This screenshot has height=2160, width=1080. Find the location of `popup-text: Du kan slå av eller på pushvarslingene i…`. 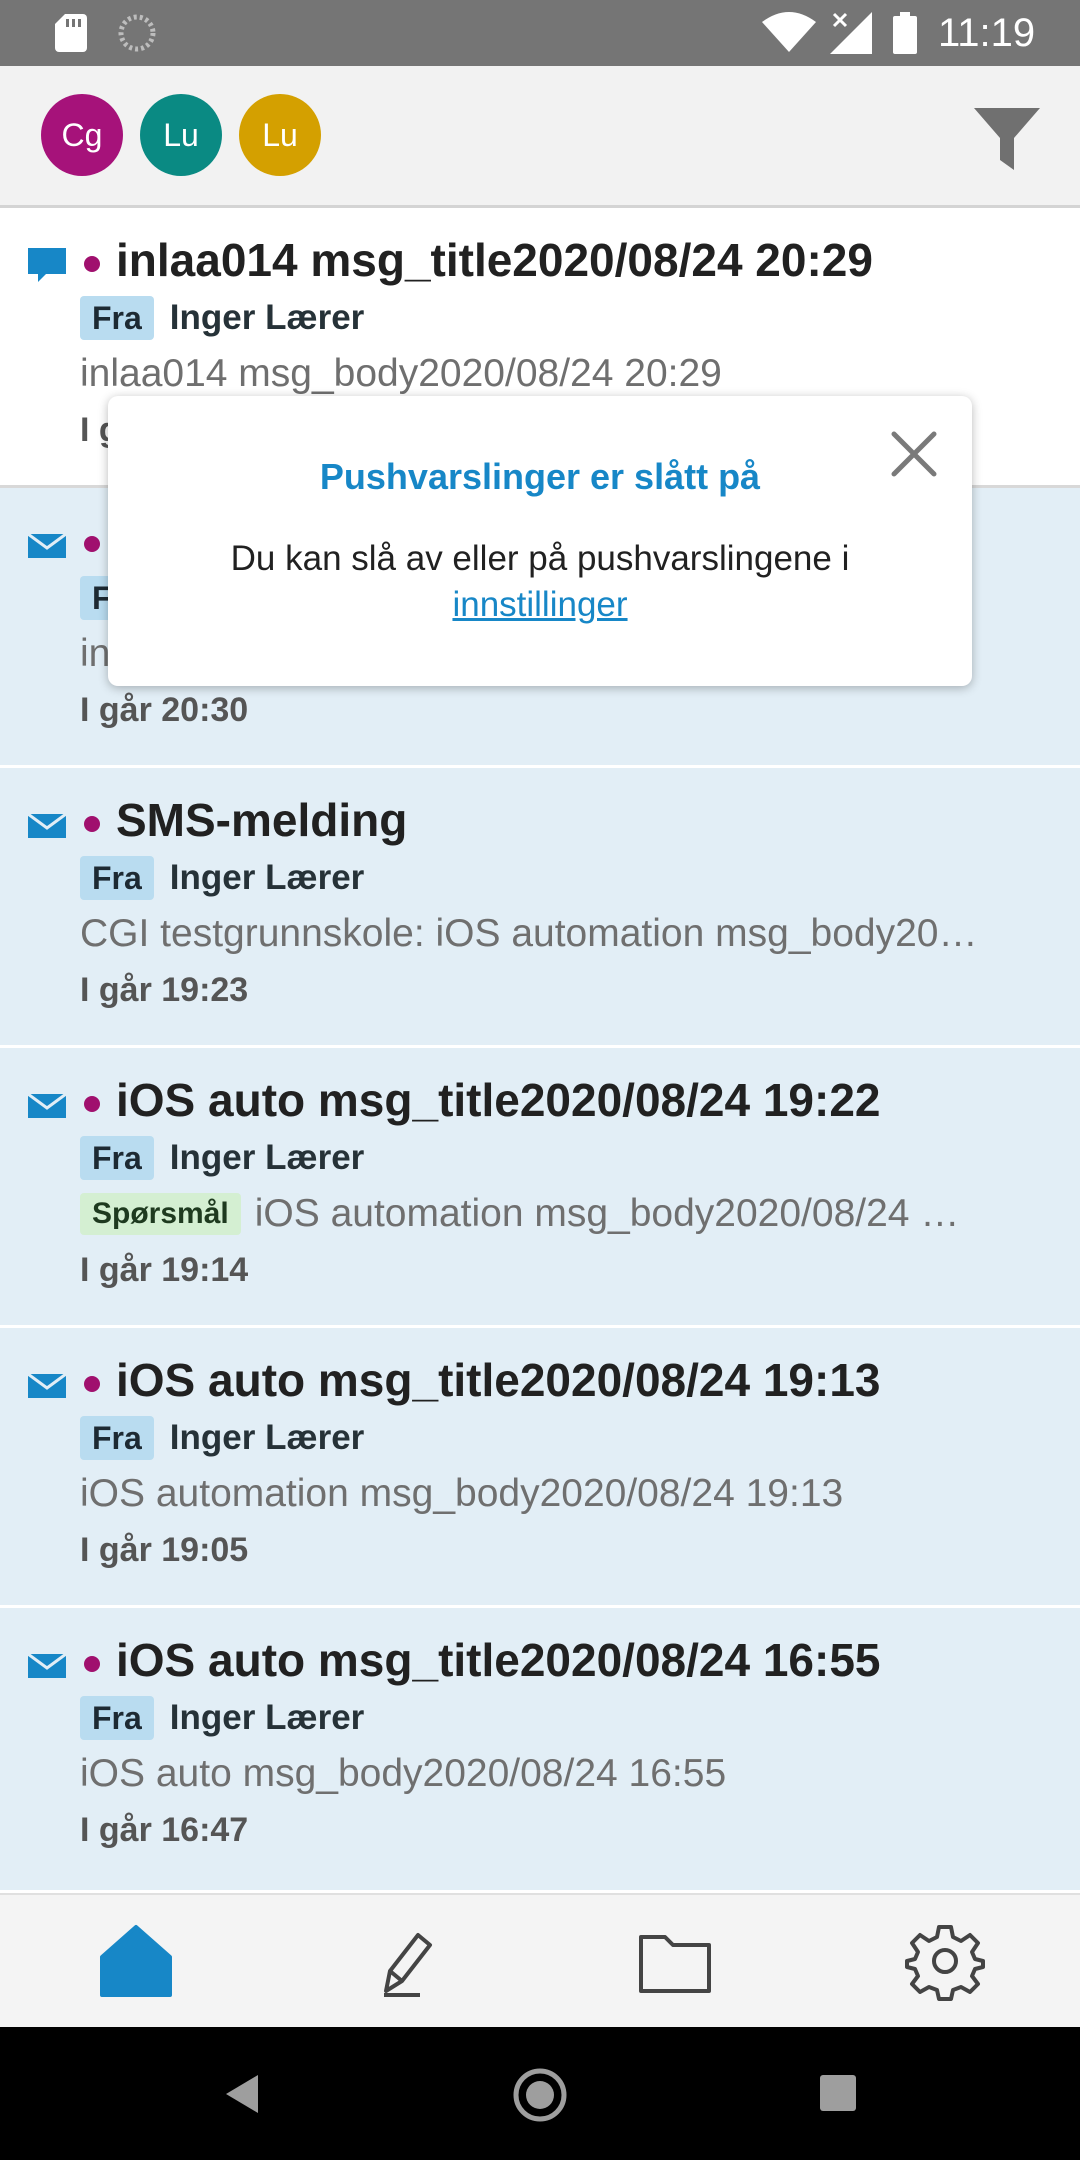

popup-text: Du kan slå av eller på pushvarslingene i… is located at coordinates (540, 582).